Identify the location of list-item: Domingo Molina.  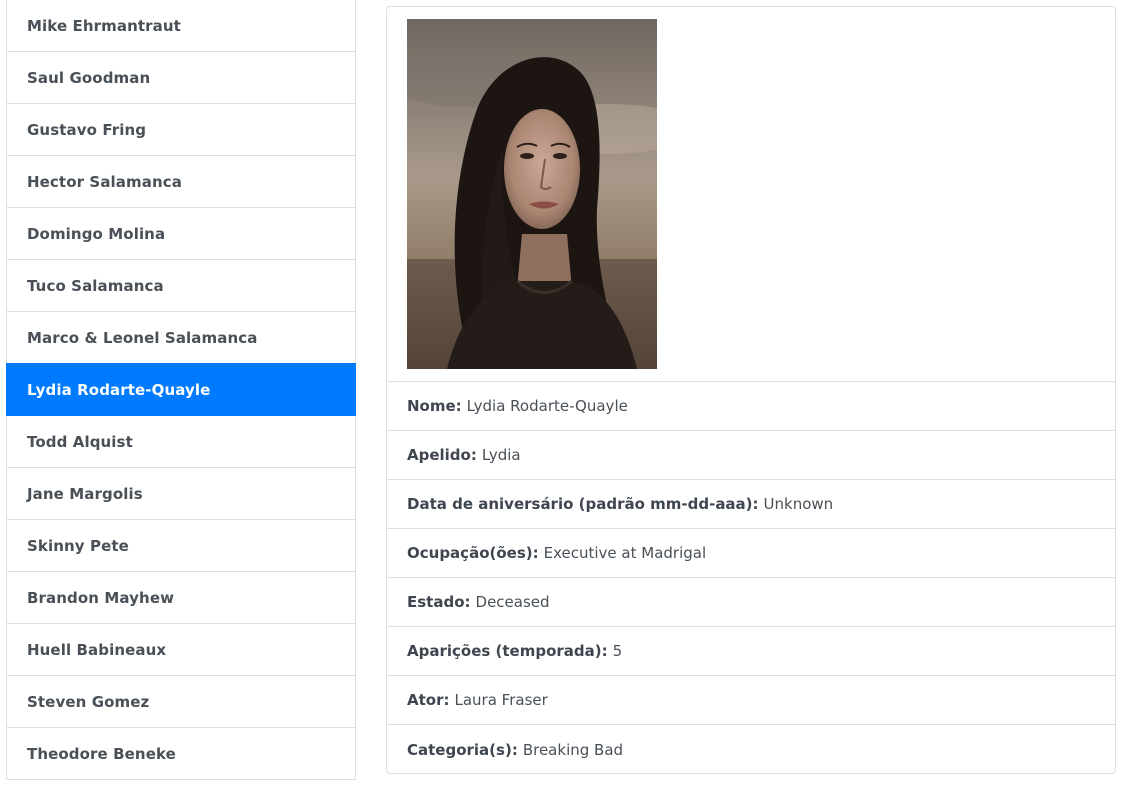
(181, 233).